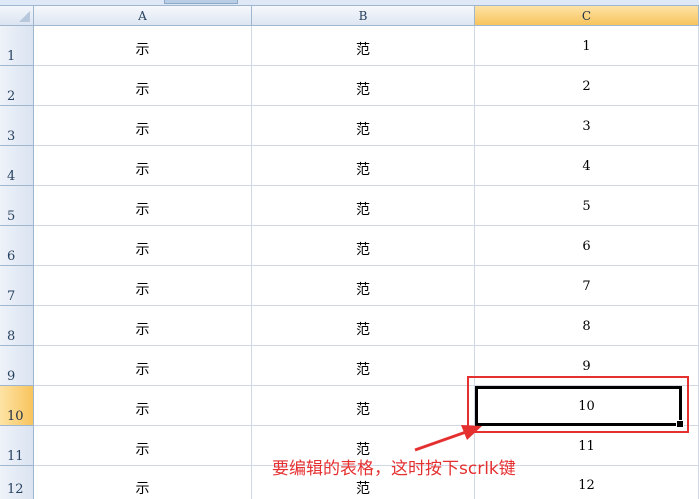 This screenshot has width=699, height=499. What do you see at coordinates (17, 366) in the screenshot?
I see `row-header-9: 9` at bounding box center [17, 366].